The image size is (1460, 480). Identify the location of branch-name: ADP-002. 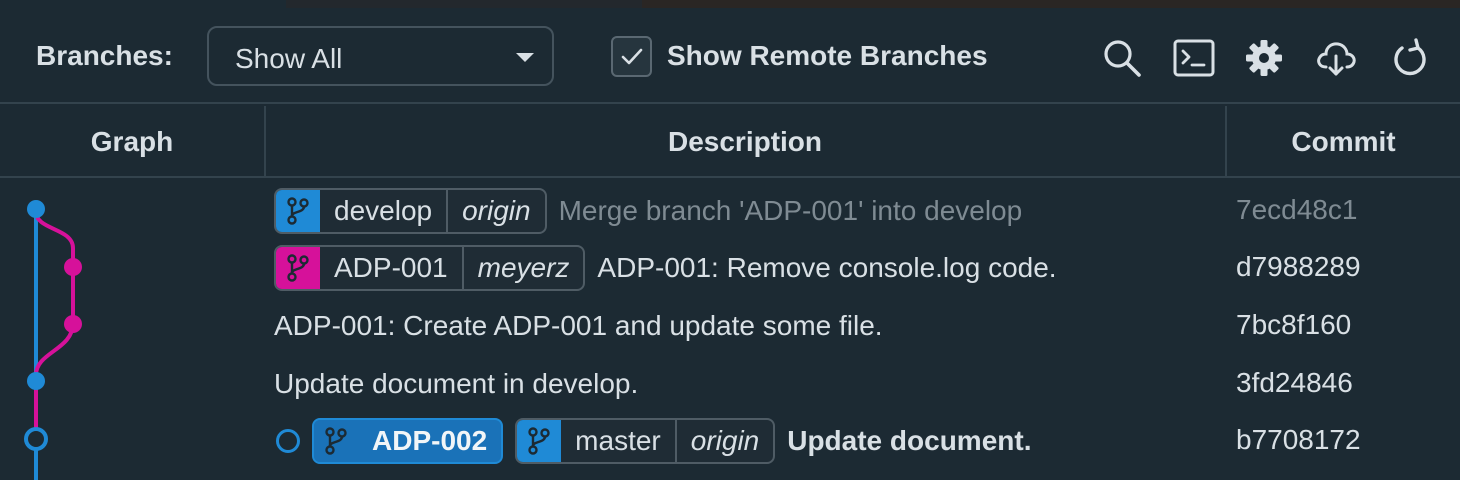
(430, 440).